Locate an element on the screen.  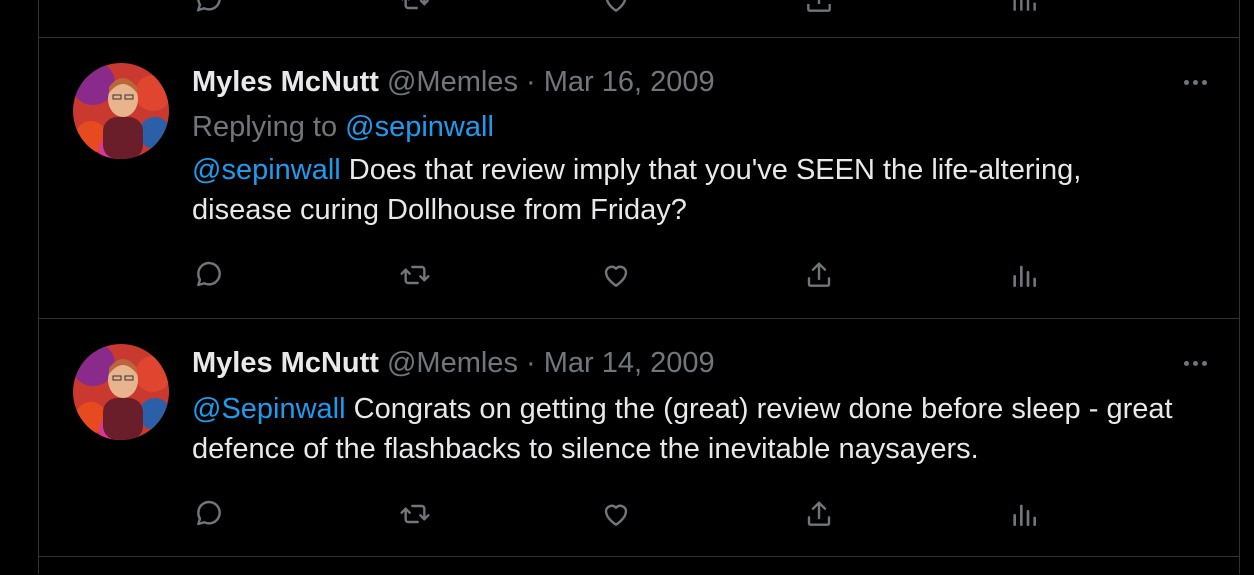
tweet-text-line: disease curing Dollhouse from Friday? is located at coordinates (439, 210).